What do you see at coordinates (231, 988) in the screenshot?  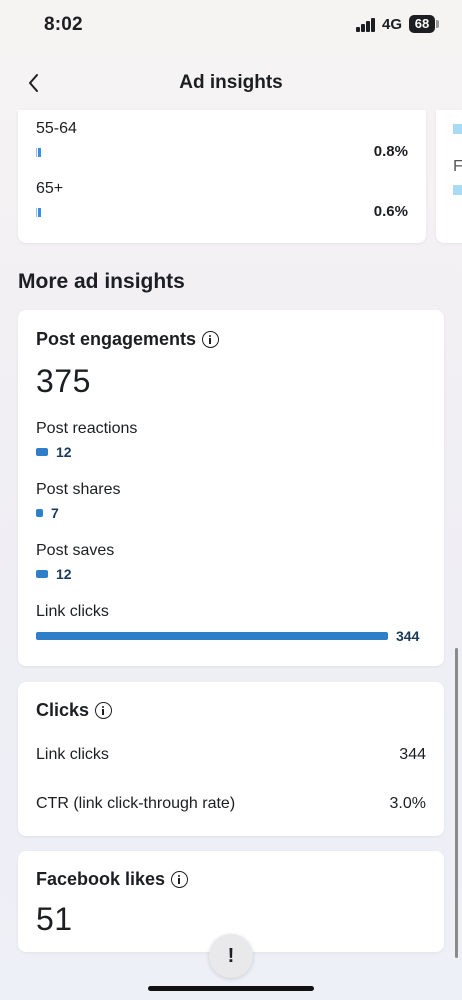 I see `home-indicator` at bounding box center [231, 988].